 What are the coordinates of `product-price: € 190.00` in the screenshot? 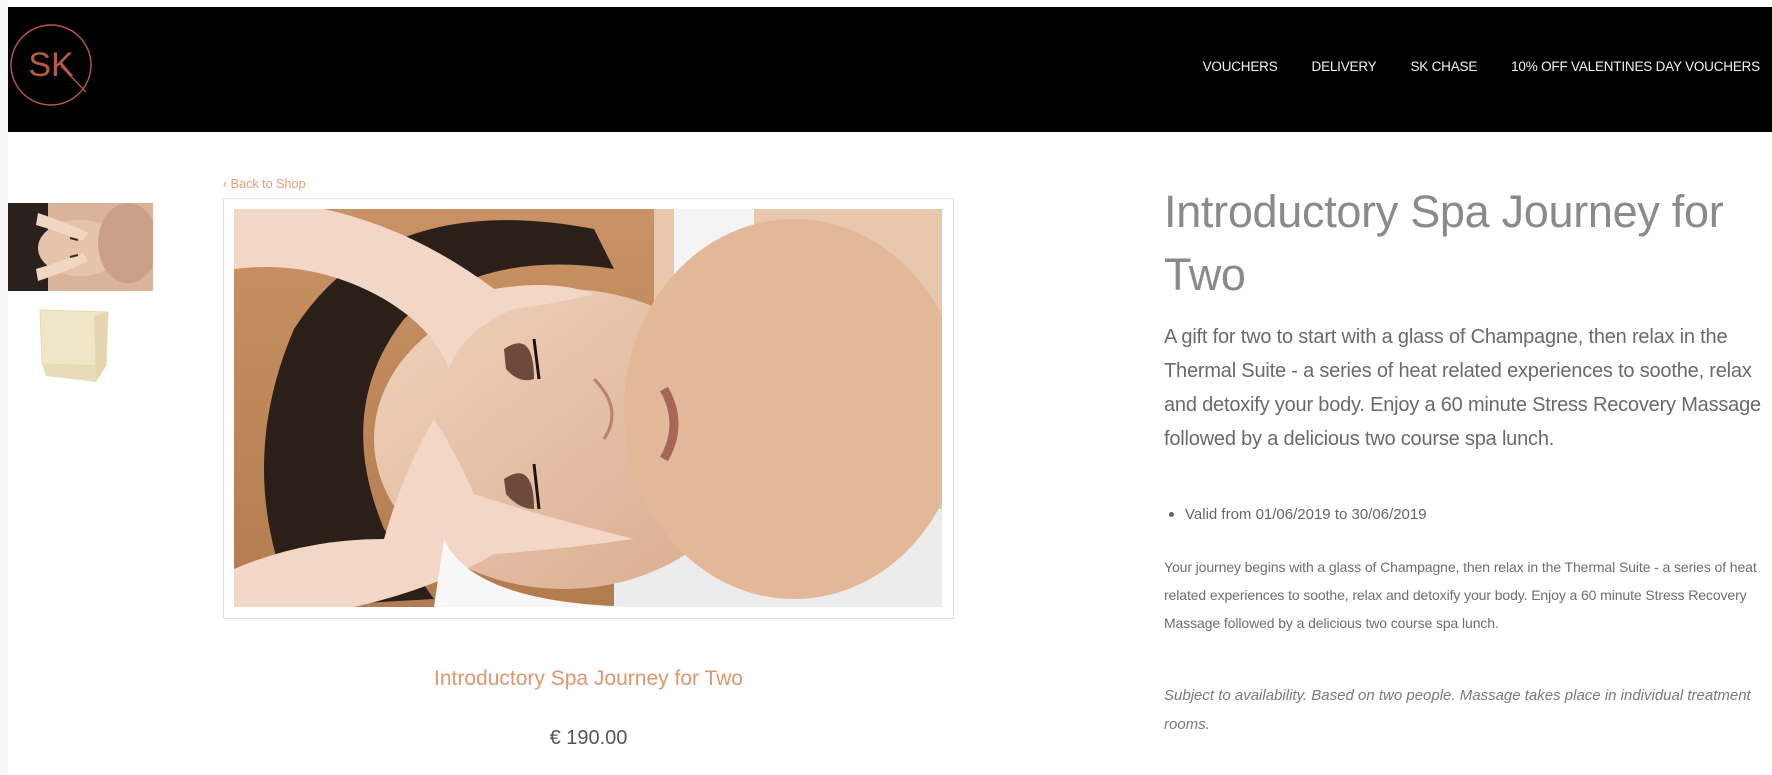 It's located at (588, 738).